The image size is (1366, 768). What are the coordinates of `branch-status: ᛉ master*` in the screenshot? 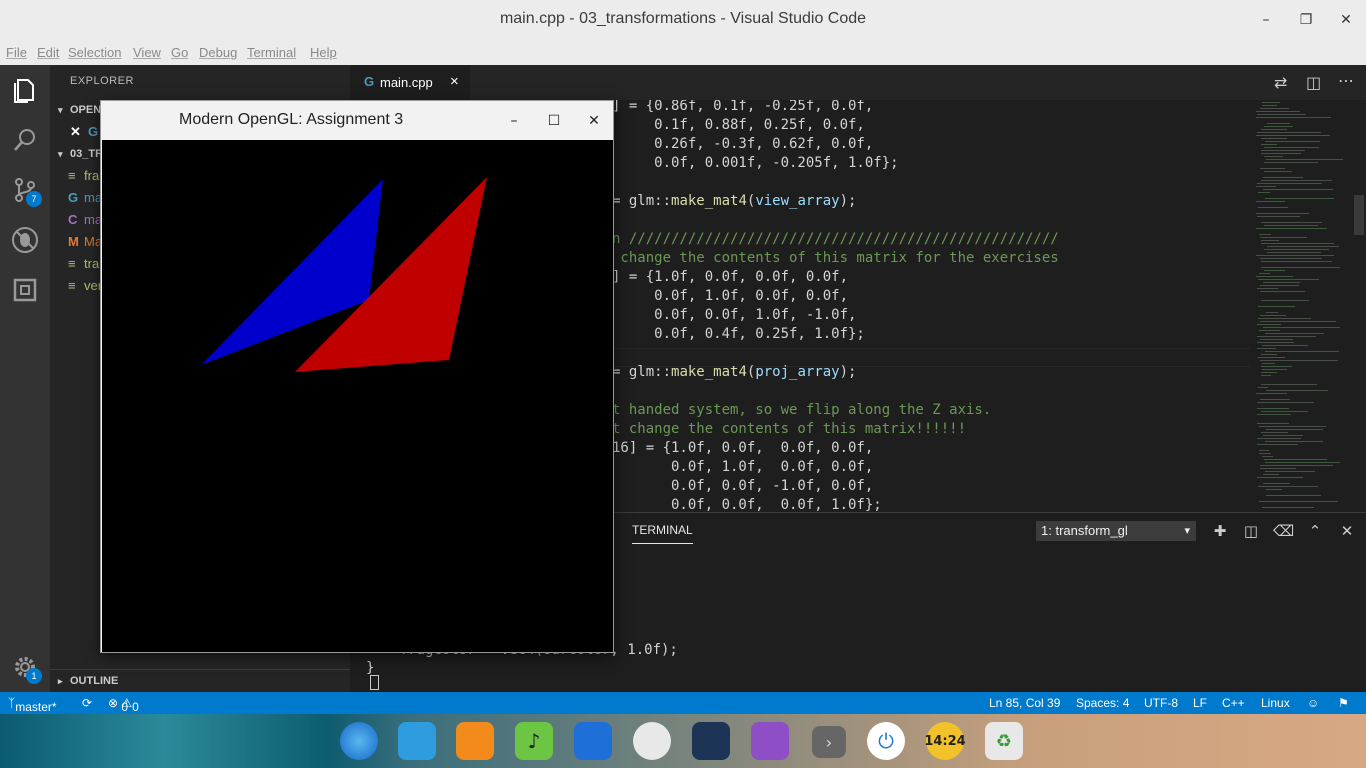 It's located at (32, 705).